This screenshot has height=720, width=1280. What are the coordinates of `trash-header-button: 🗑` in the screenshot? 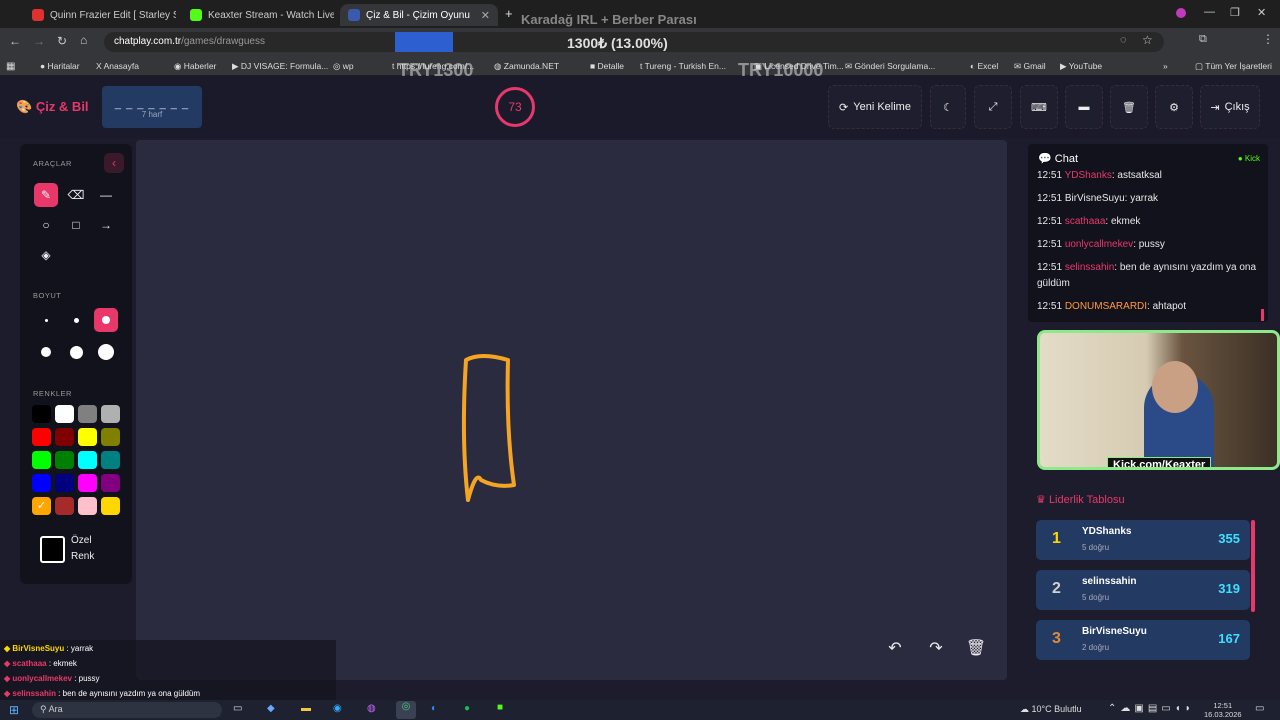 It's located at (1129, 107).